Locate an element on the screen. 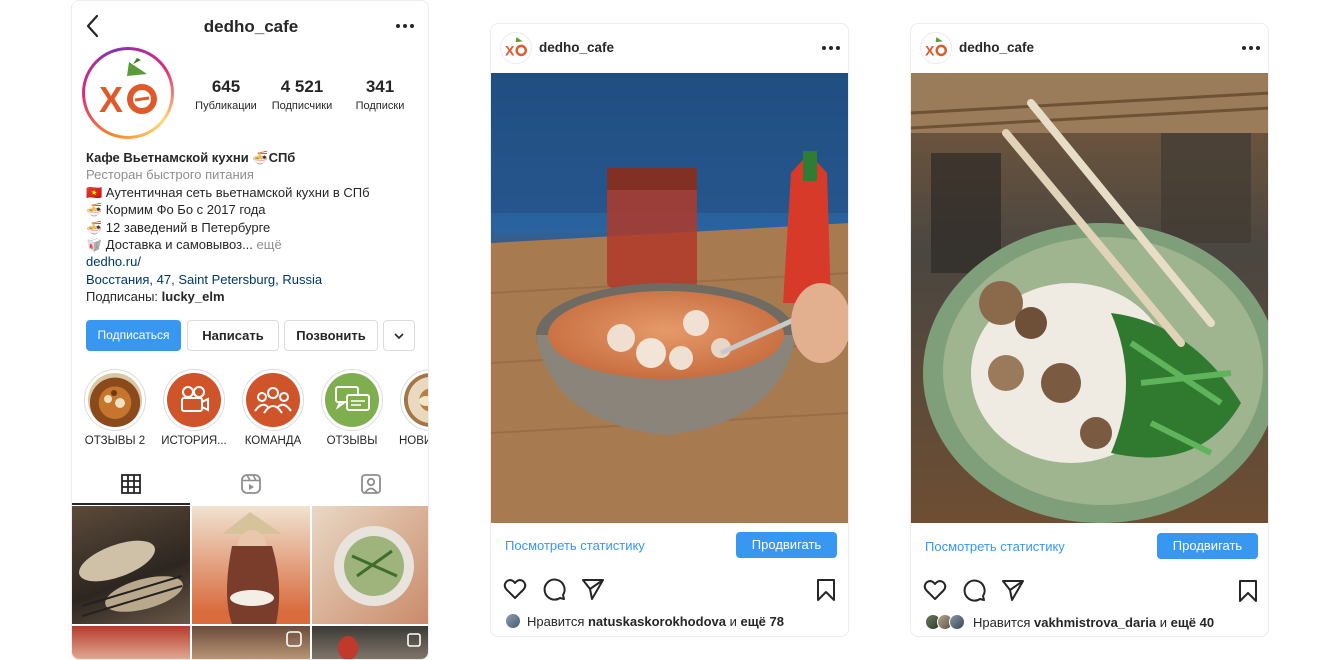  highlight-label: ОТЗЫВЫ 2 is located at coordinates (115, 441).